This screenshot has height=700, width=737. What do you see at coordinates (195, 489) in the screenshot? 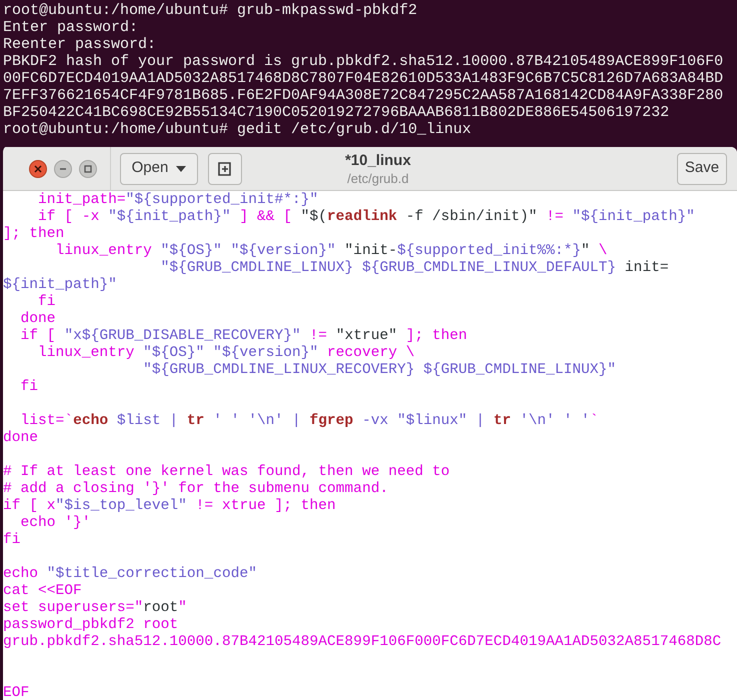
I see `code-line: # add a closing '}' for the submenu command.` at bounding box center [195, 489].